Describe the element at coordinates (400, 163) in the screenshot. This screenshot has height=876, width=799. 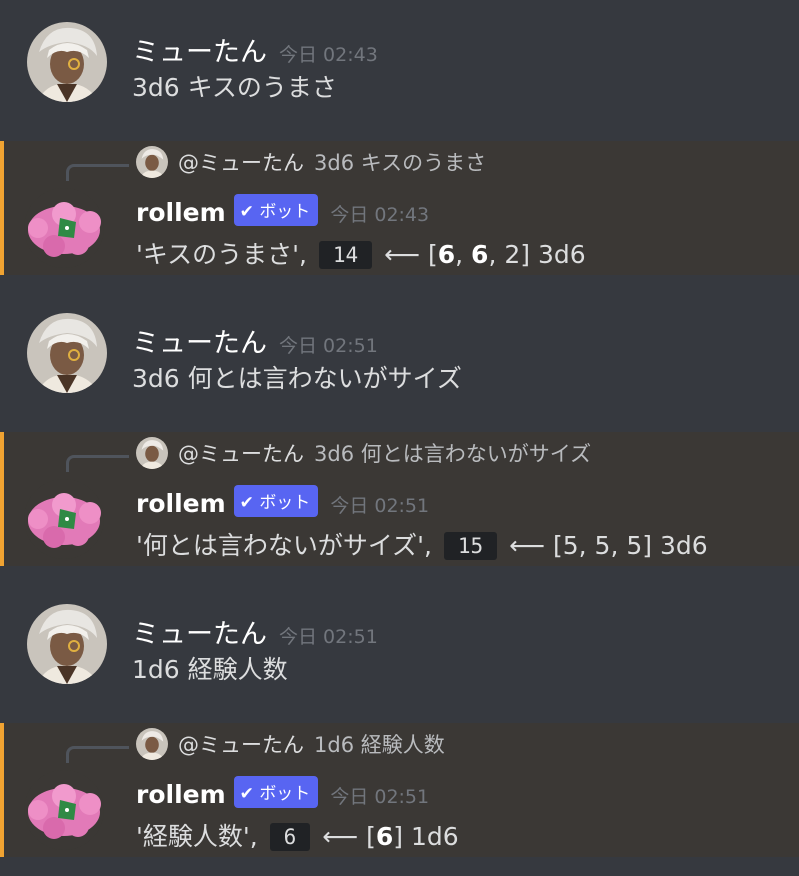
I see `reply-text: 3d6 キスのうまさ` at that location.